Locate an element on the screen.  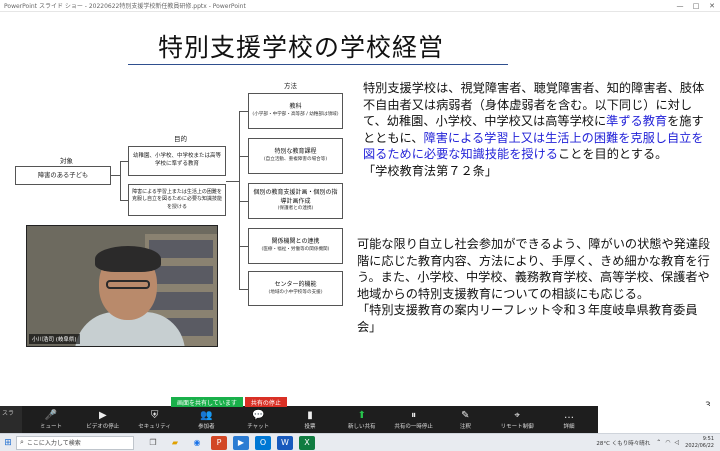
excel-icon: X is located at coordinates (307, 442).